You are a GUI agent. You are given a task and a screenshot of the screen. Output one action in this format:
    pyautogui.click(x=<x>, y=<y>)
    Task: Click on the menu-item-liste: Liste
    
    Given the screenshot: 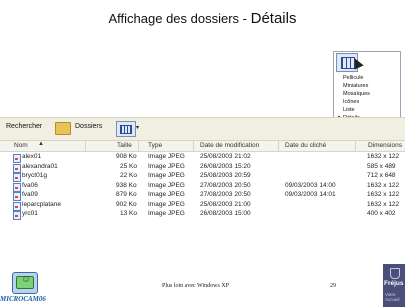 What is the action you would take?
    pyautogui.click(x=367, y=110)
    